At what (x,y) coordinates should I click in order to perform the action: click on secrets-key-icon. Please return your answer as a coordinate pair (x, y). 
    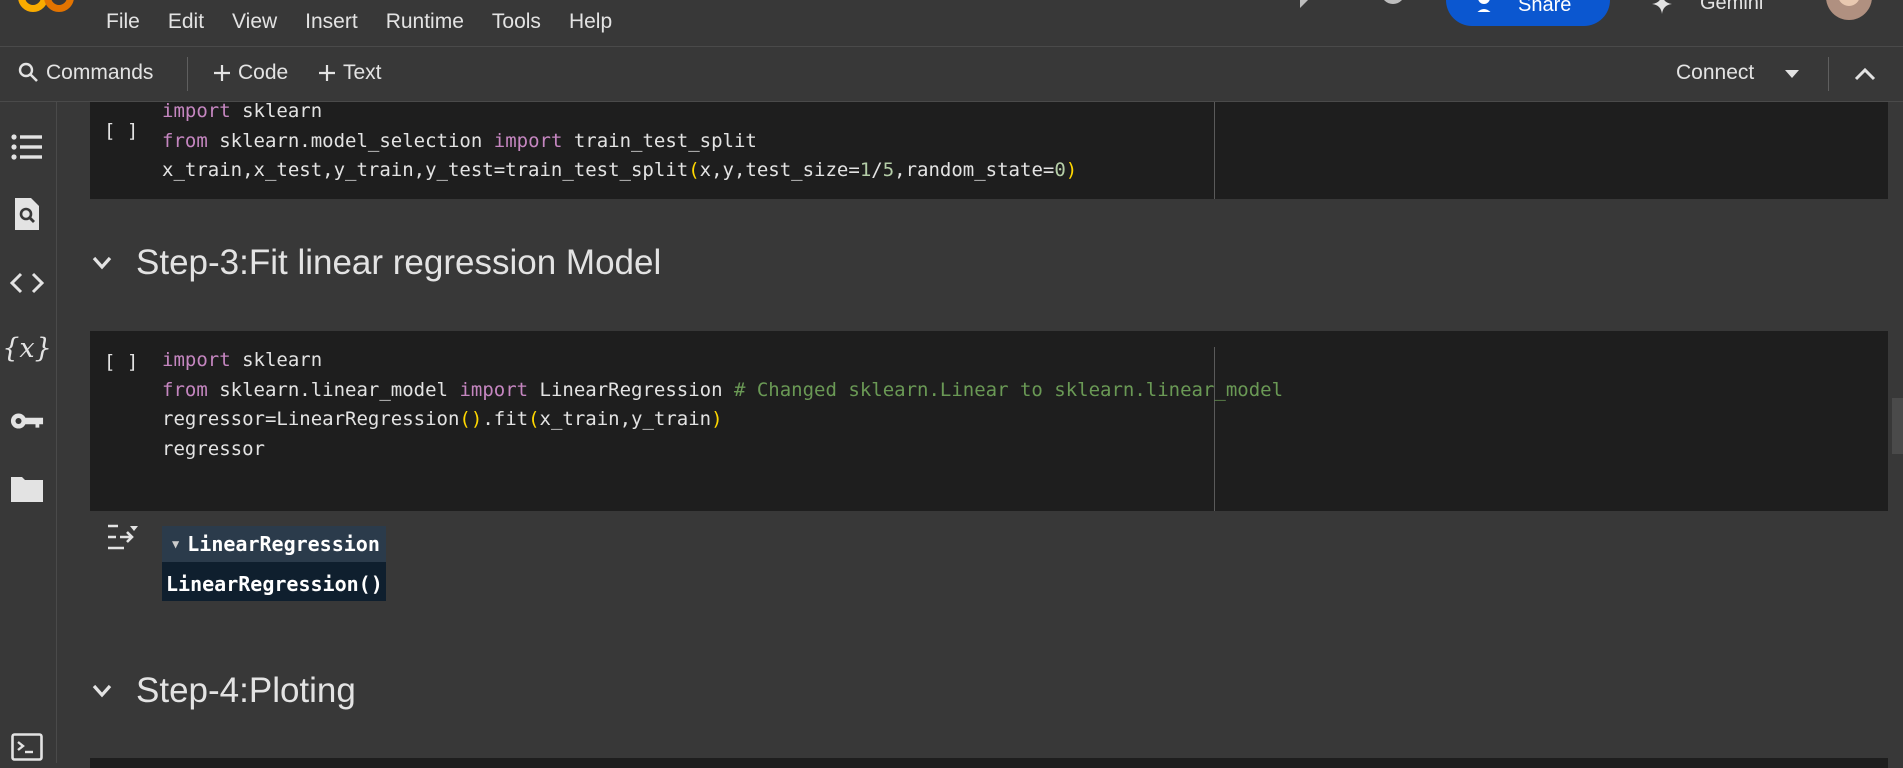
    Looking at the image, I should click on (27, 421).